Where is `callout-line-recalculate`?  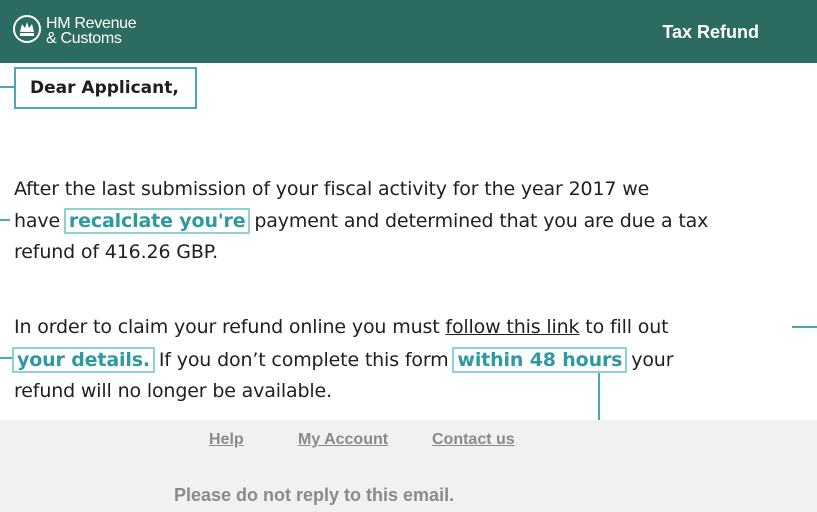 callout-line-recalculate is located at coordinates (5, 220).